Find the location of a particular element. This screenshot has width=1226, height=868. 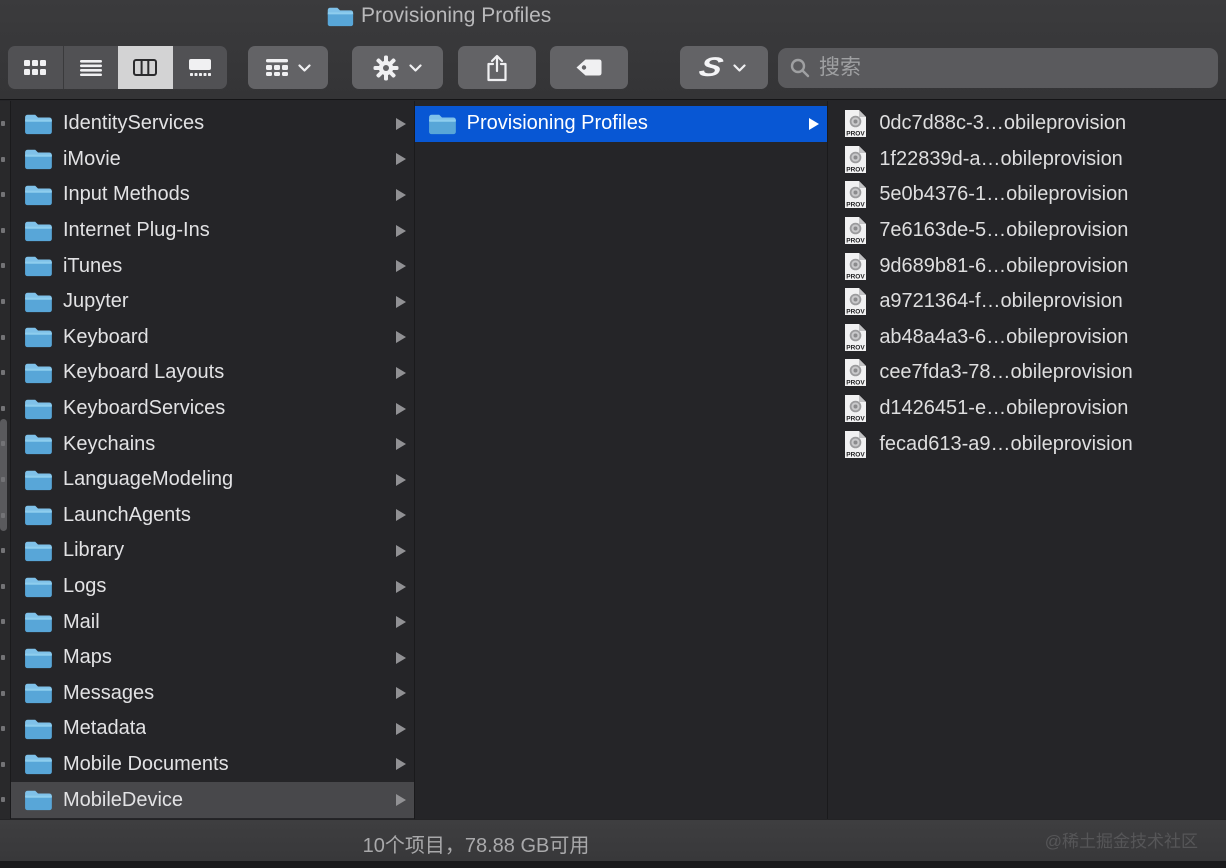

group-by-button is located at coordinates (288, 67).